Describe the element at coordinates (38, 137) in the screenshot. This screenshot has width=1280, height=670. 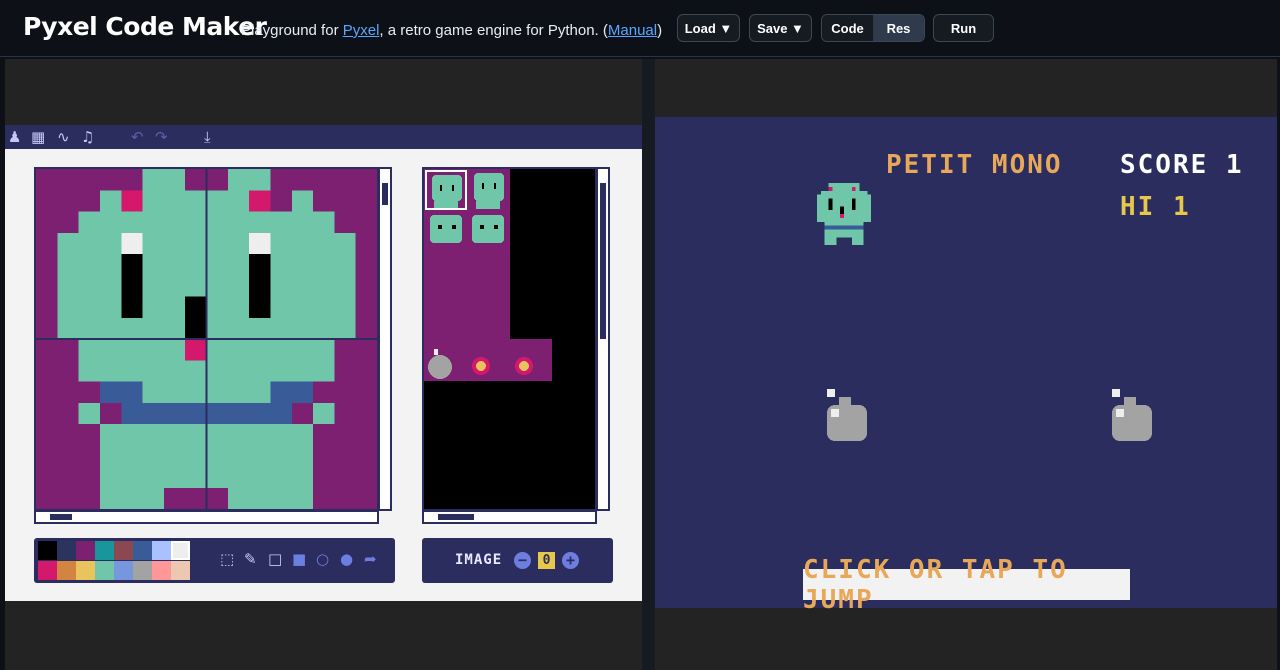
I see `tilemap-editor-icon: ▦` at that location.